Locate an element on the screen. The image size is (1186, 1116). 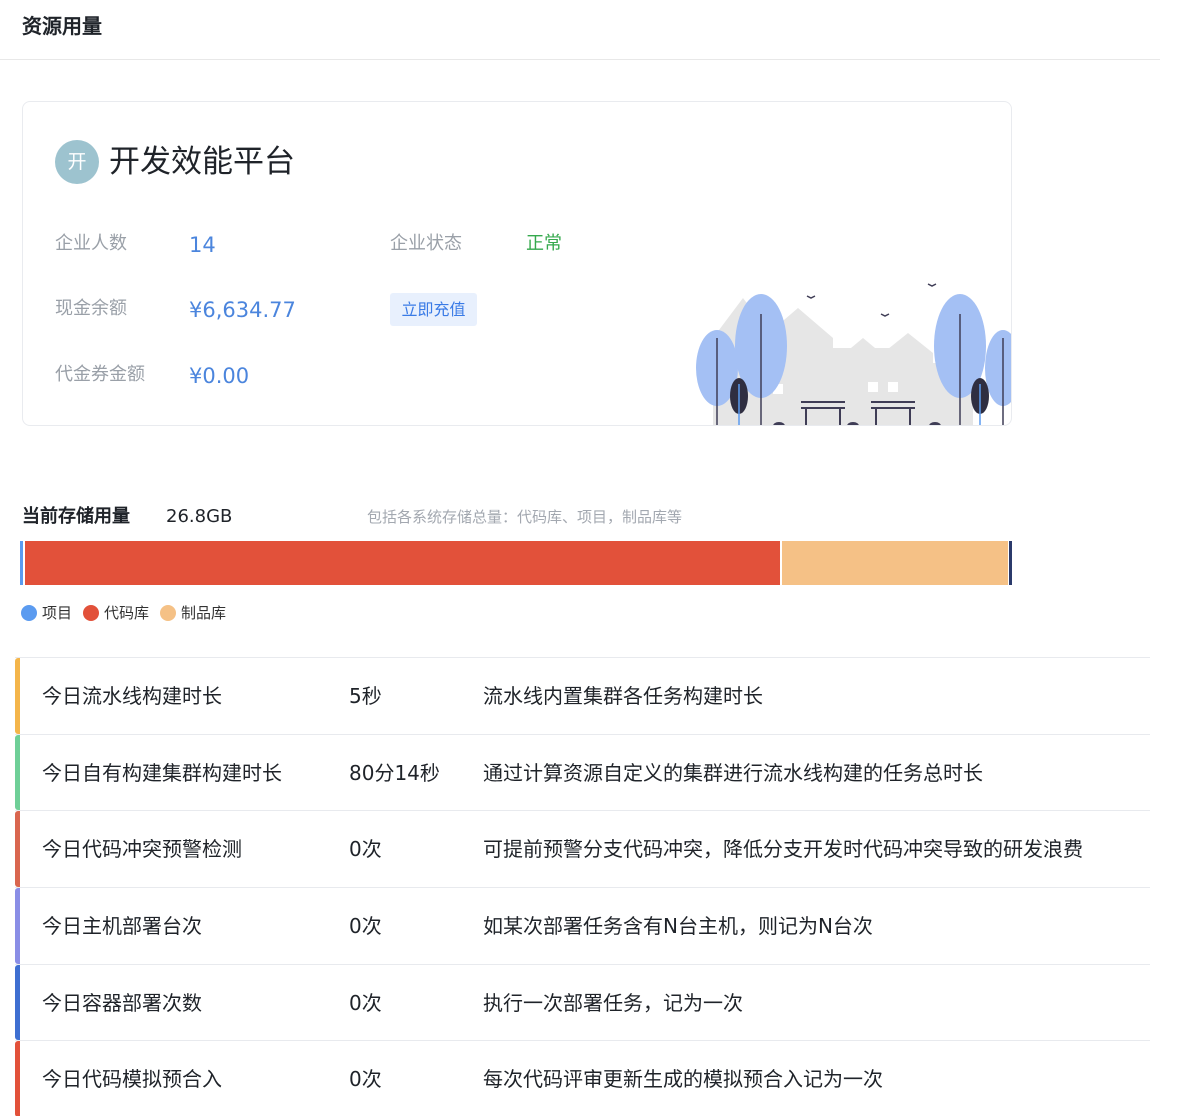
legend-item-project: 项目 is located at coordinates (46, 613).